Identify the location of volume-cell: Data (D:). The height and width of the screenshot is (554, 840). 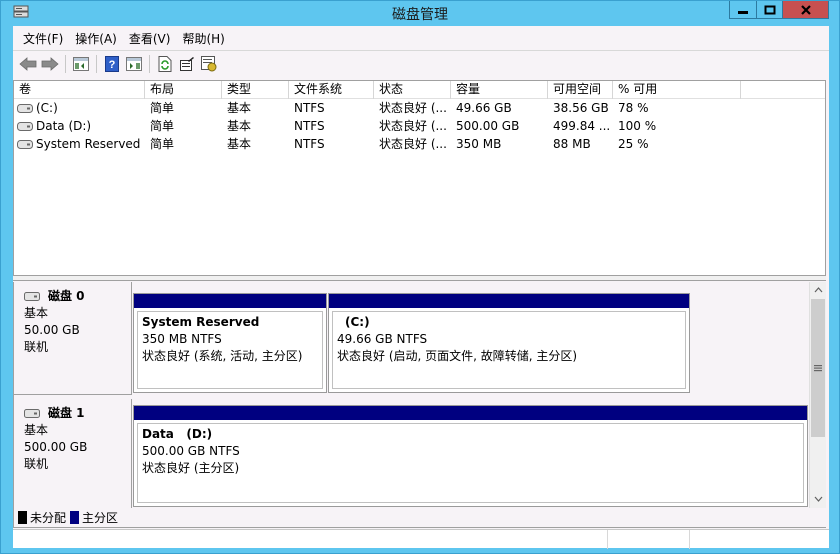
(79, 126).